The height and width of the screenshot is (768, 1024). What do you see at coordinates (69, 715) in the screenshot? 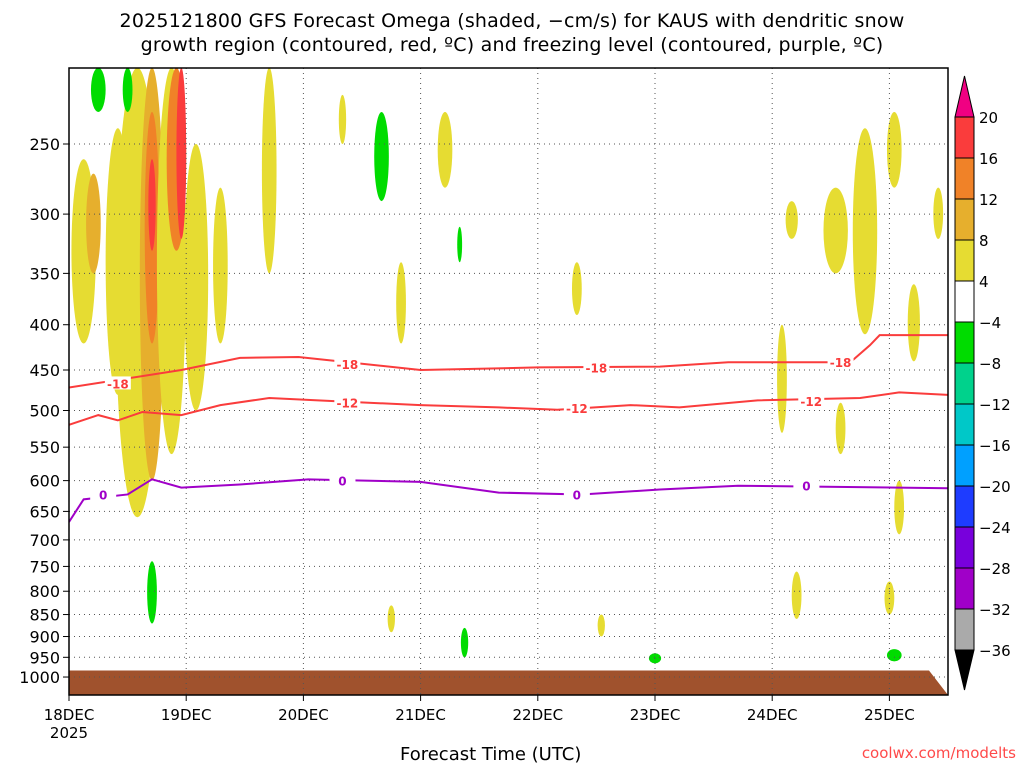
I see `x-tick-label: 18DEC` at bounding box center [69, 715].